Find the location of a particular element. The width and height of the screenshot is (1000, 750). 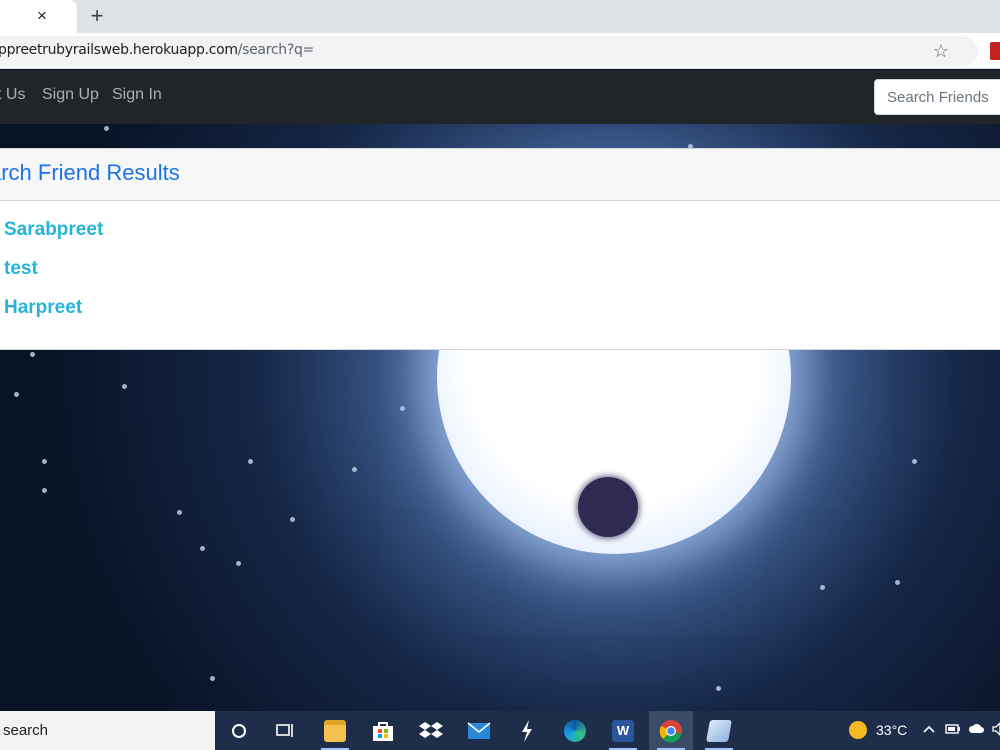

browser-tab: × is located at coordinates (38, 16).